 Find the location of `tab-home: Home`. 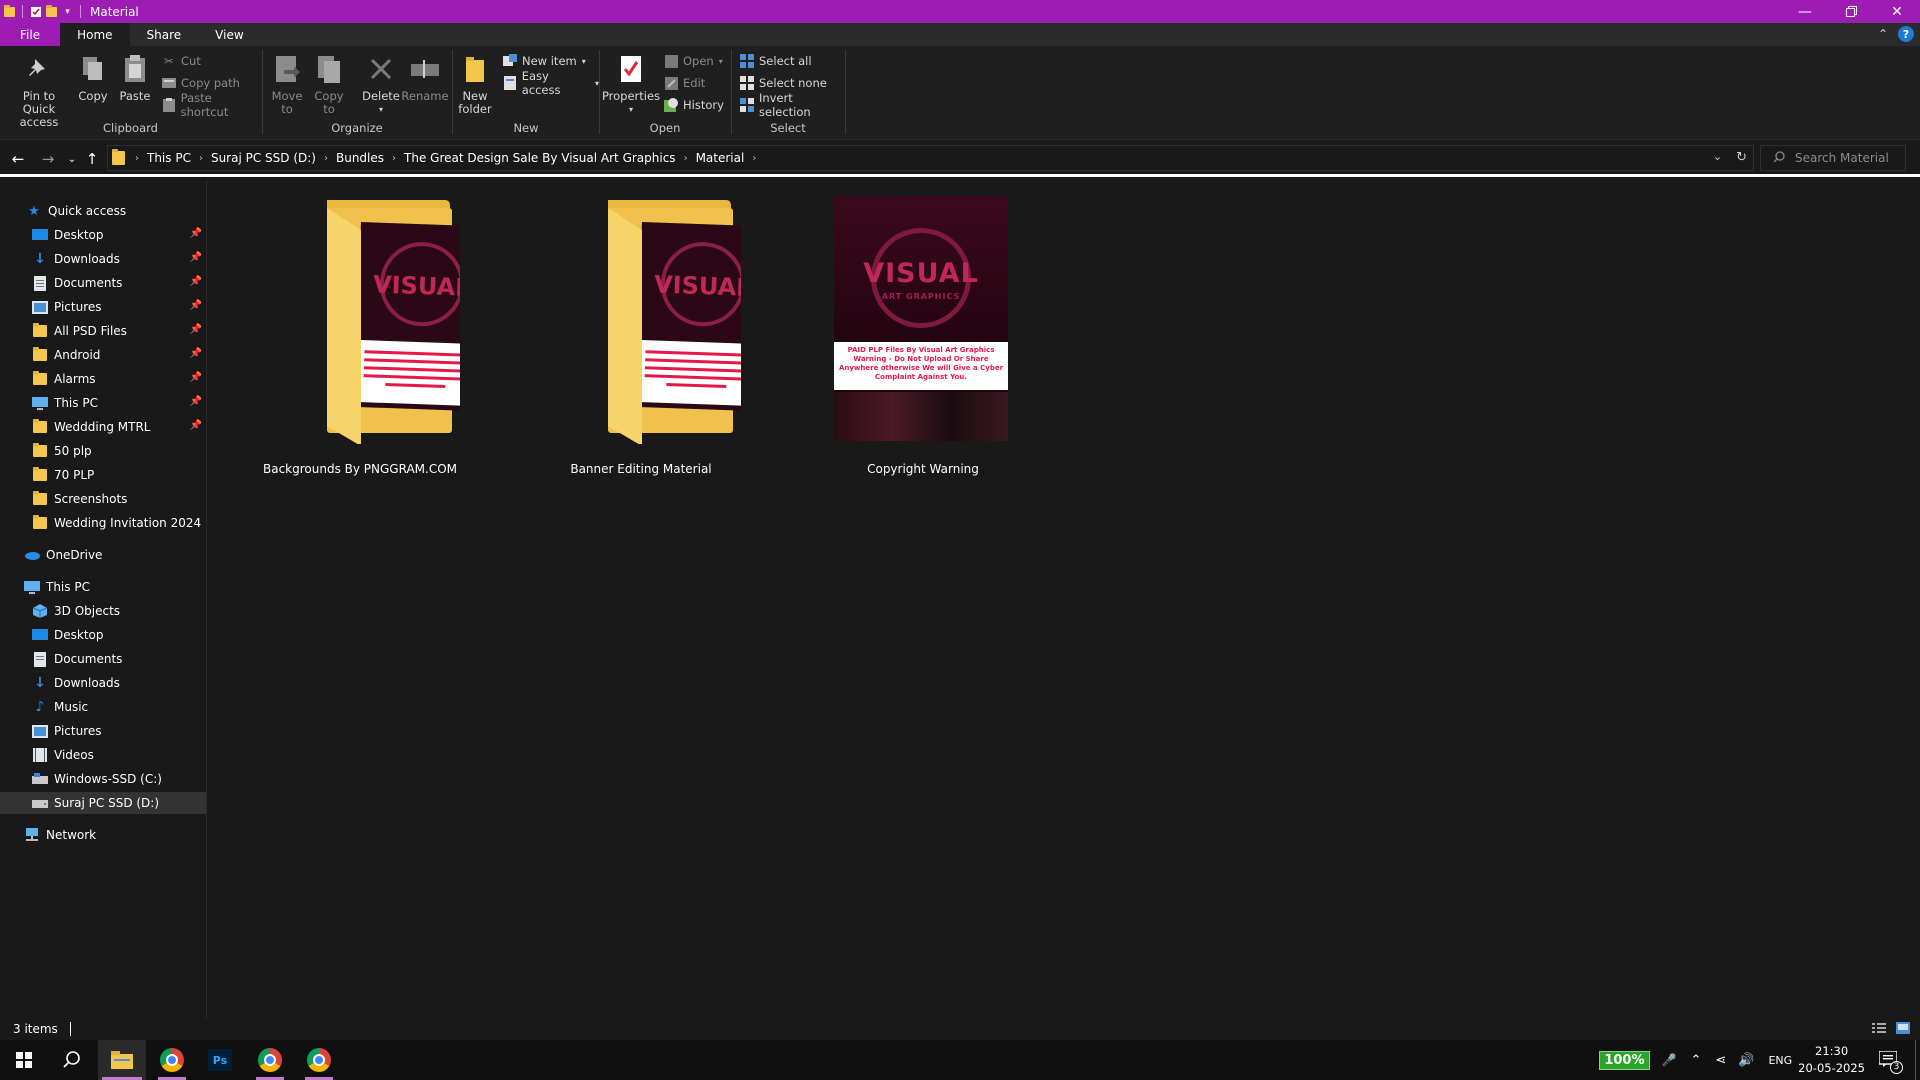

tab-home: Home is located at coordinates (95, 34).